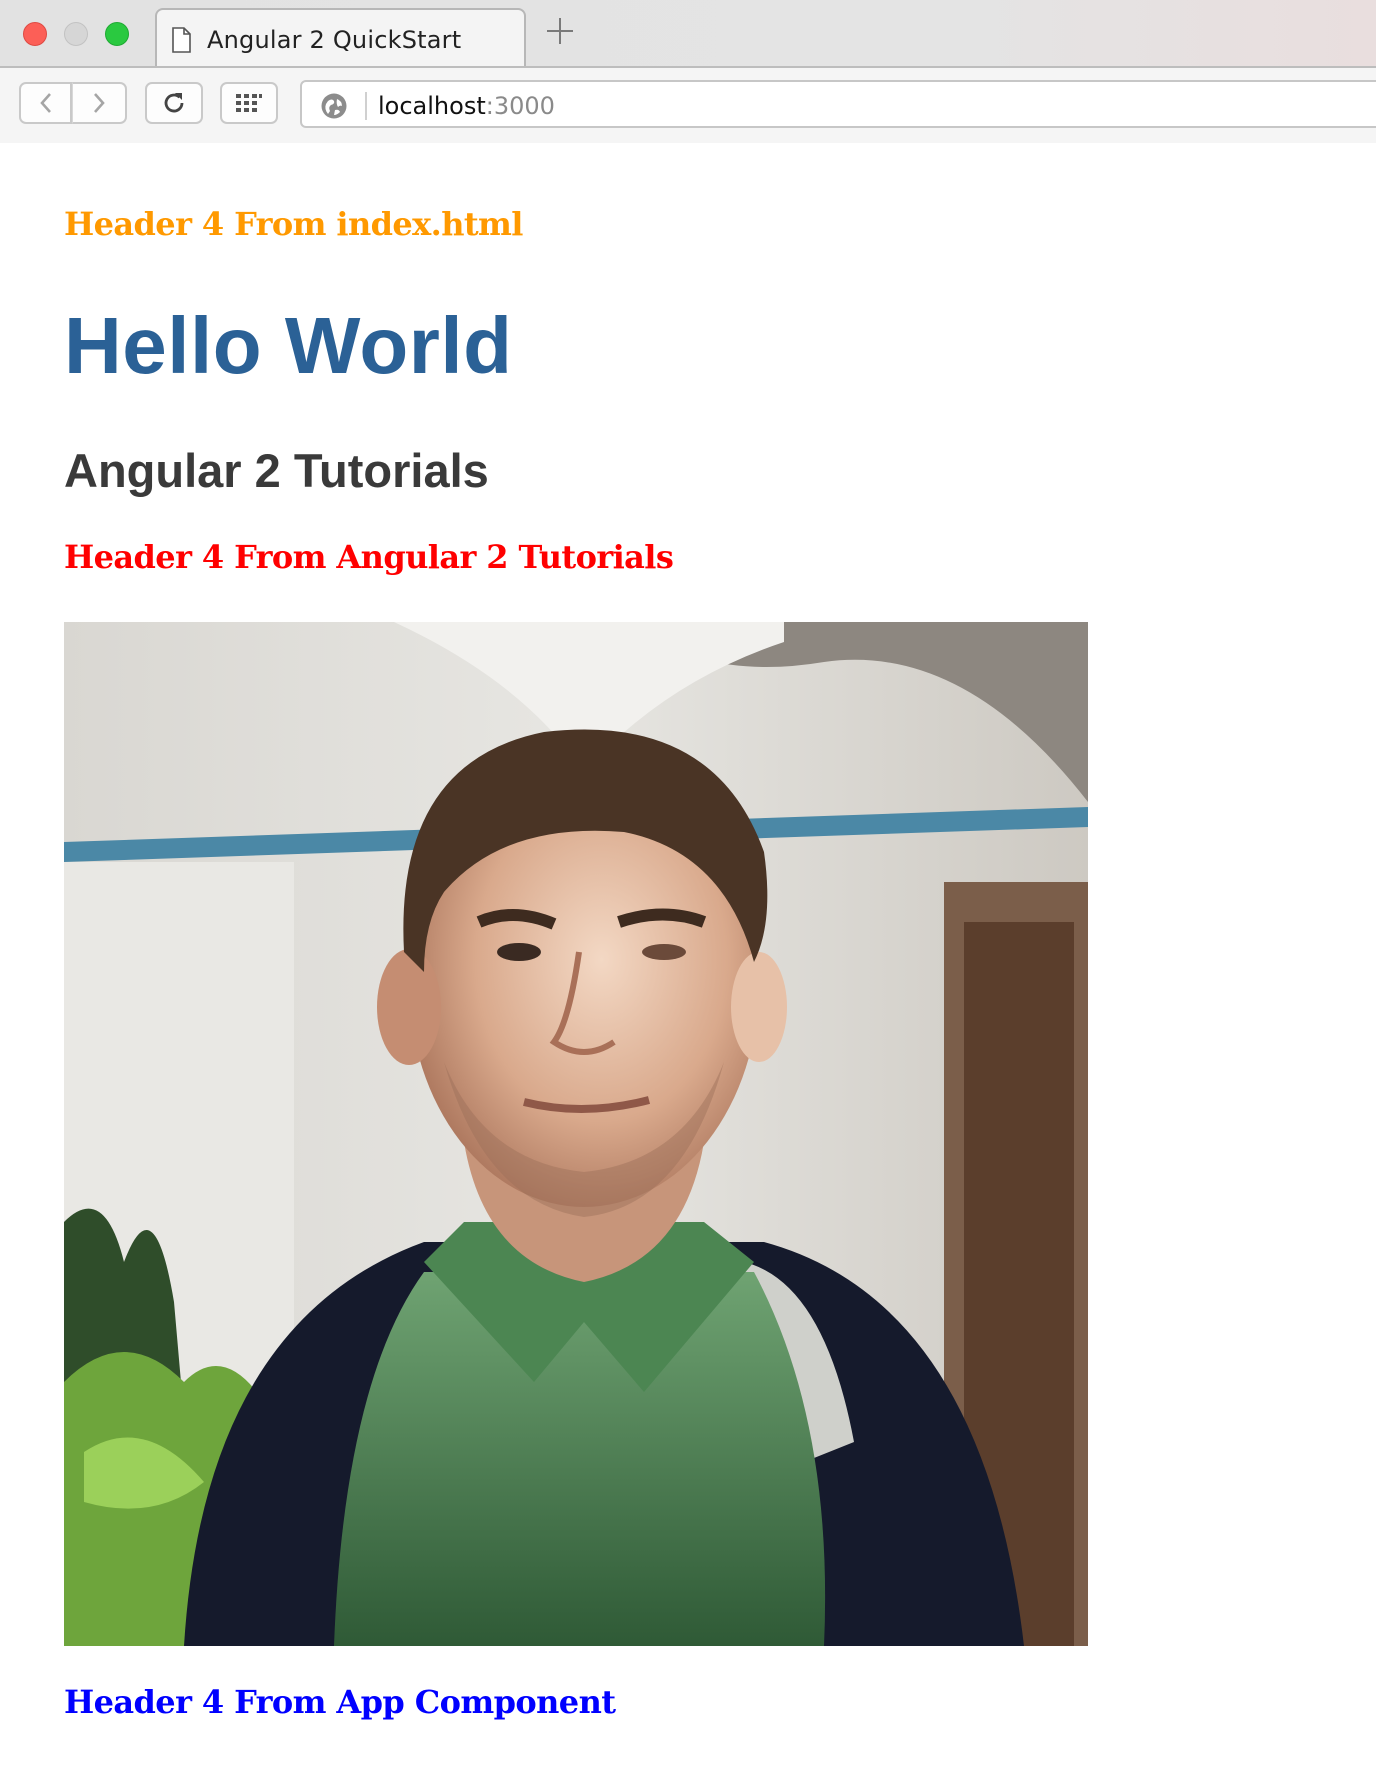 The height and width of the screenshot is (1792, 1376). What do you see at coordinates (369, 557) in the screenshot?
I see `header-from-tutorials: Header 4 From Angular 2 Tutorials` at bounding box center [369, 557].